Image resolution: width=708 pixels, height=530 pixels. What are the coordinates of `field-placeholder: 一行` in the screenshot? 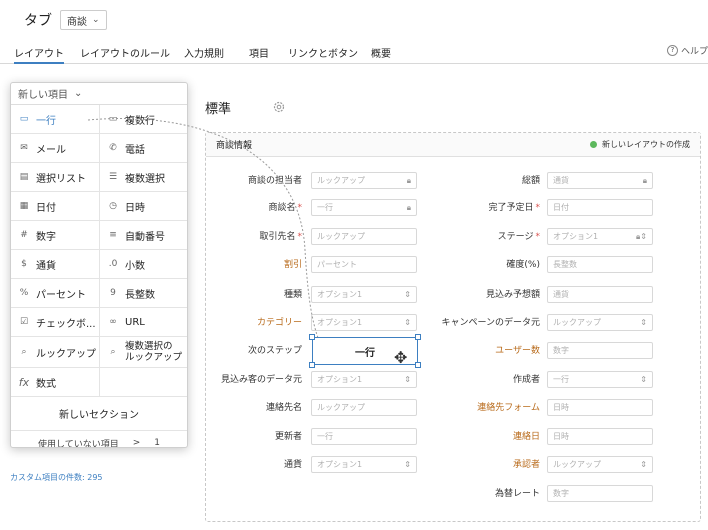 It's located at (325, 207).